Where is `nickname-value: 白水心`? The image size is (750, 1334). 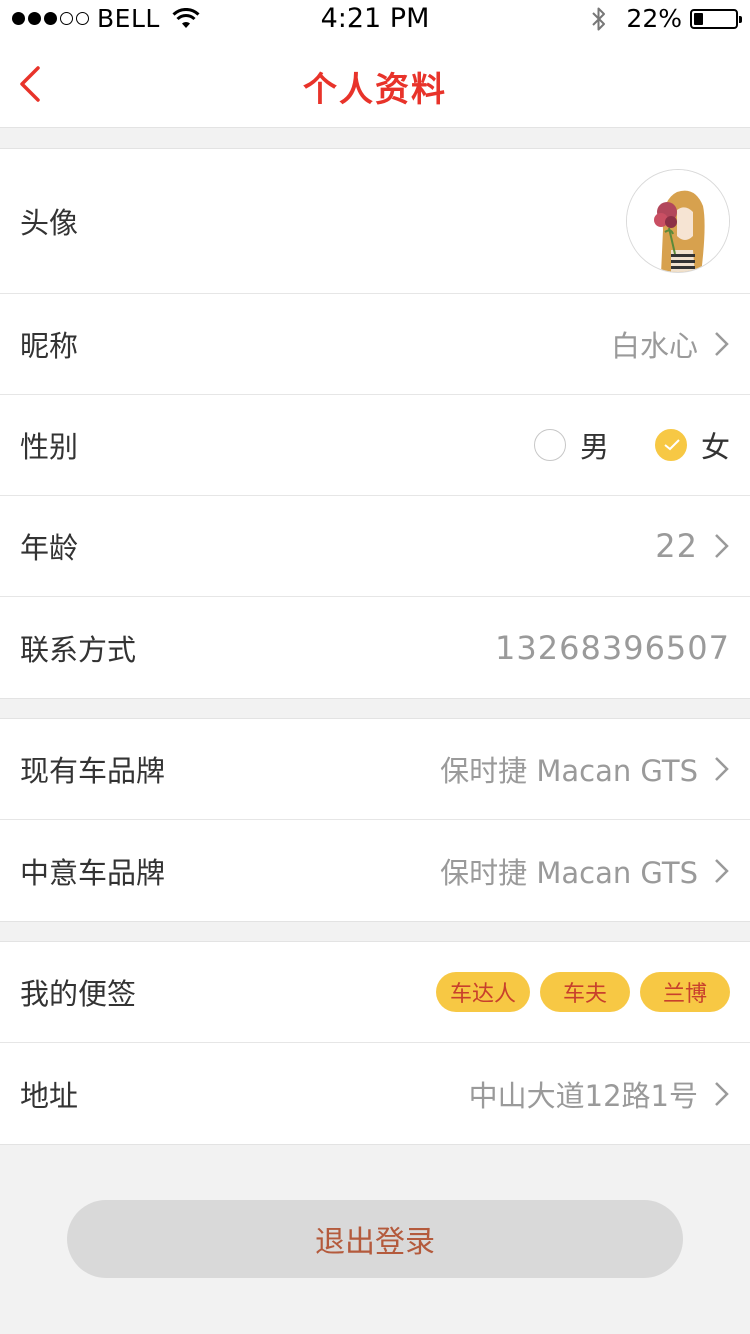 nickname-value: 白水心 is located at coordinates (654, 346).